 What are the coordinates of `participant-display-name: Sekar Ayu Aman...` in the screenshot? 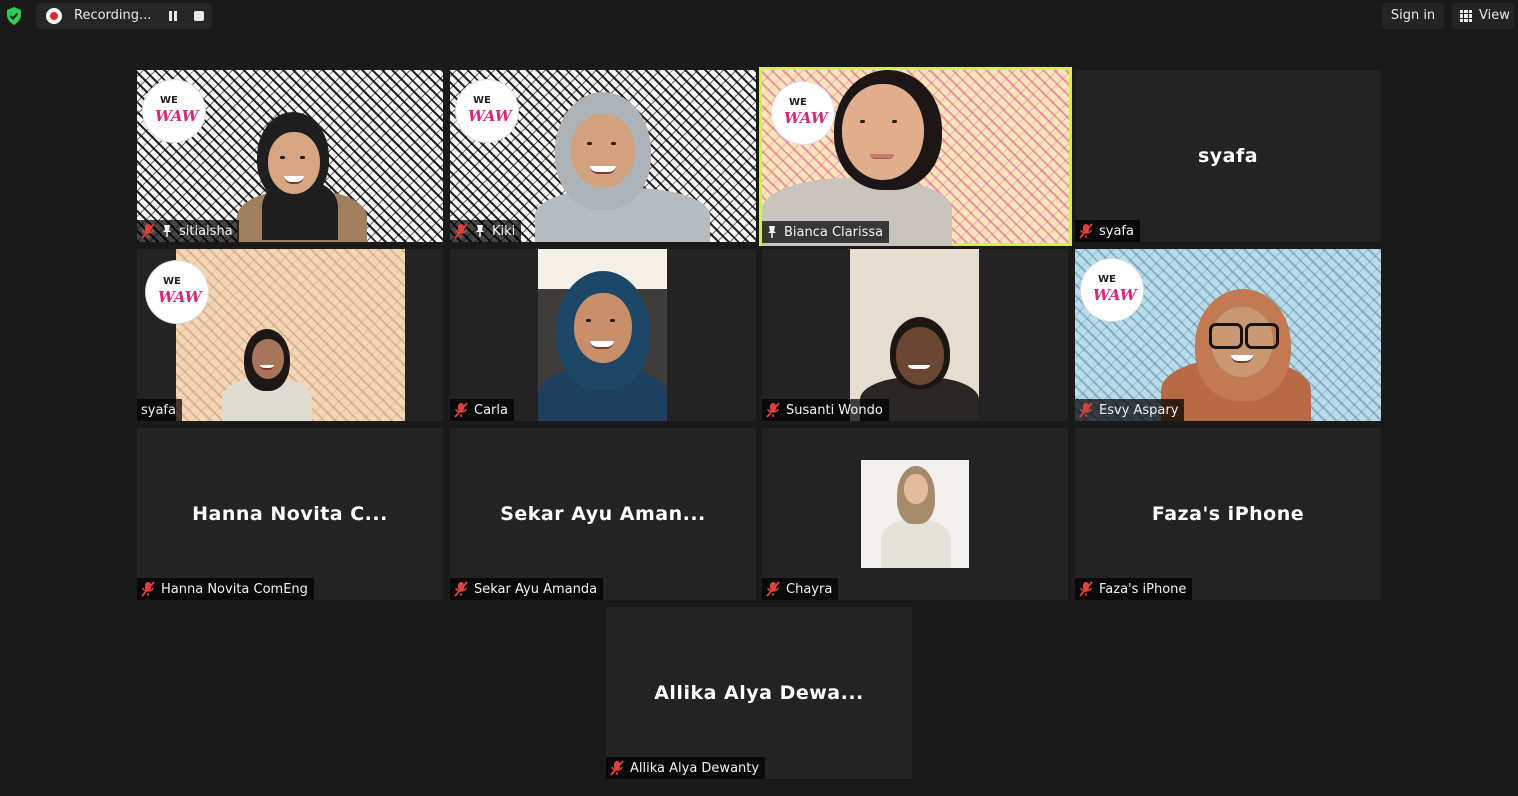 It's located at (603, 514).